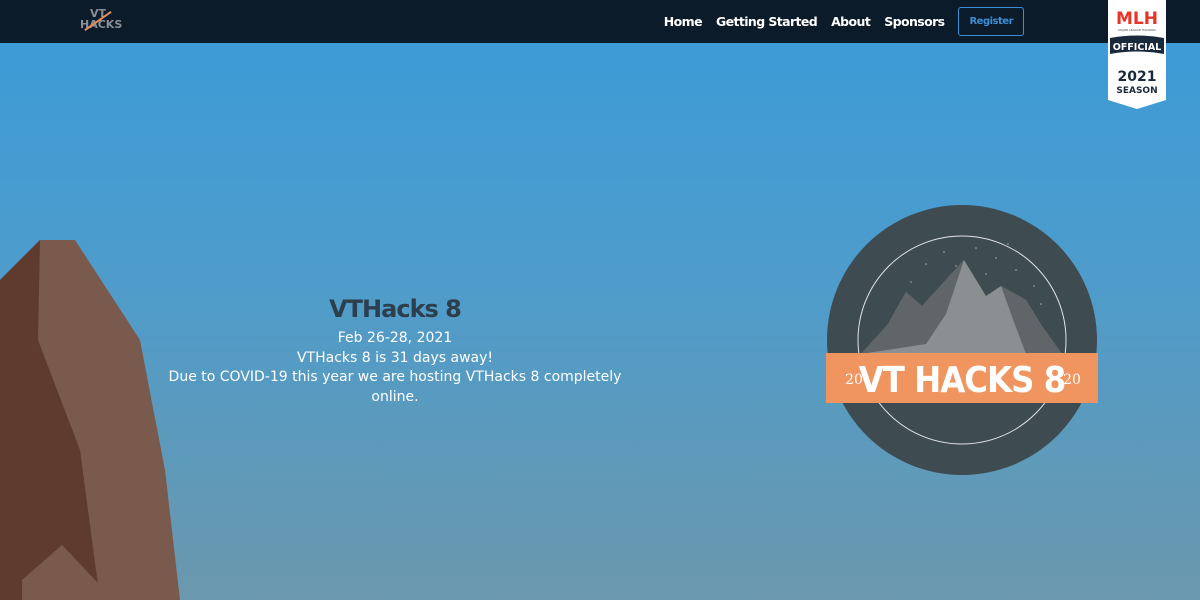 This screenshot has height=600, width=1200. What do you see at coordinates (1137, 19) in the screenshot?
I see `mlh-brand-text: MLH` at bounding box center [1137, 19].